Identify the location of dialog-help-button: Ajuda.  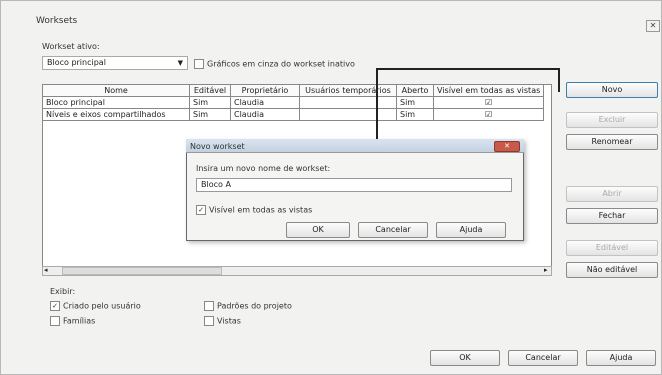
(471, 230).